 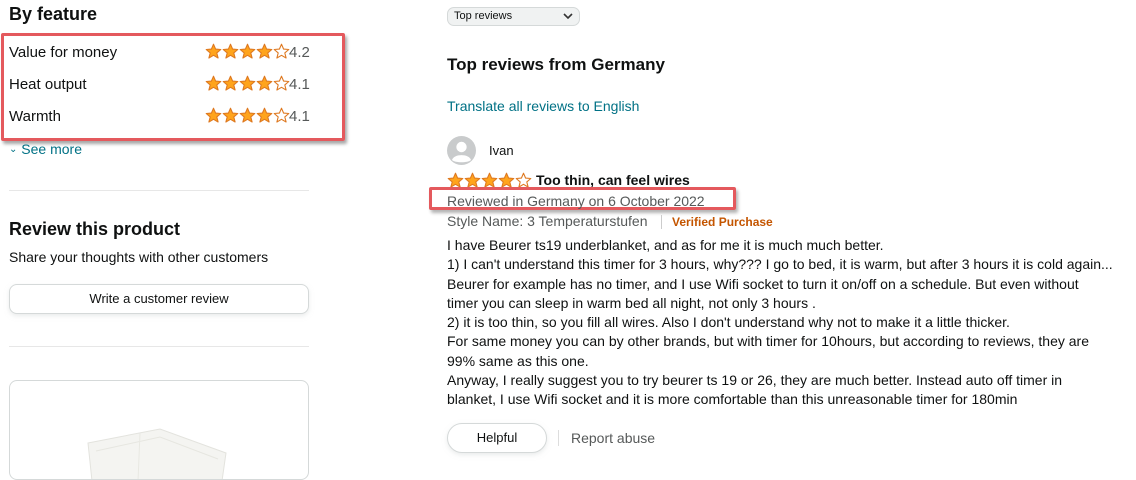 What do you see at coordinates (53, 14) in the screenshot?
I see `by-feature-heading: By feature` at bounding box center [53, 14].